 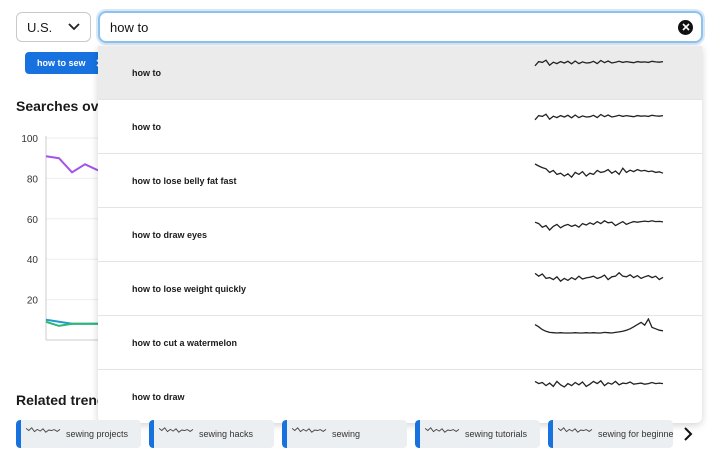 I want to click on suggestion-item: how to draw, so click(x=400, y=396).